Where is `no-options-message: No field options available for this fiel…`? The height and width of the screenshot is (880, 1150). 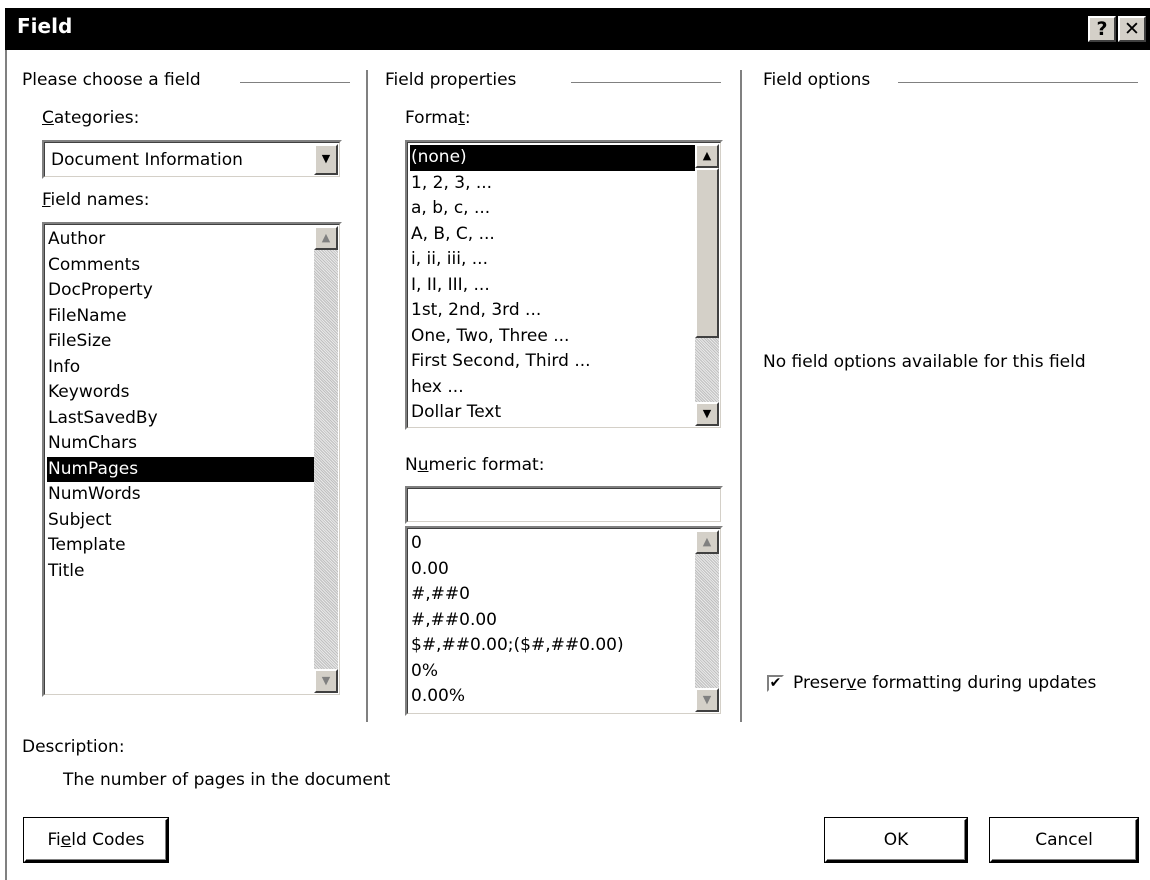
no-options-message: No field options available for this fiel… is located at coordinates (924, 362).